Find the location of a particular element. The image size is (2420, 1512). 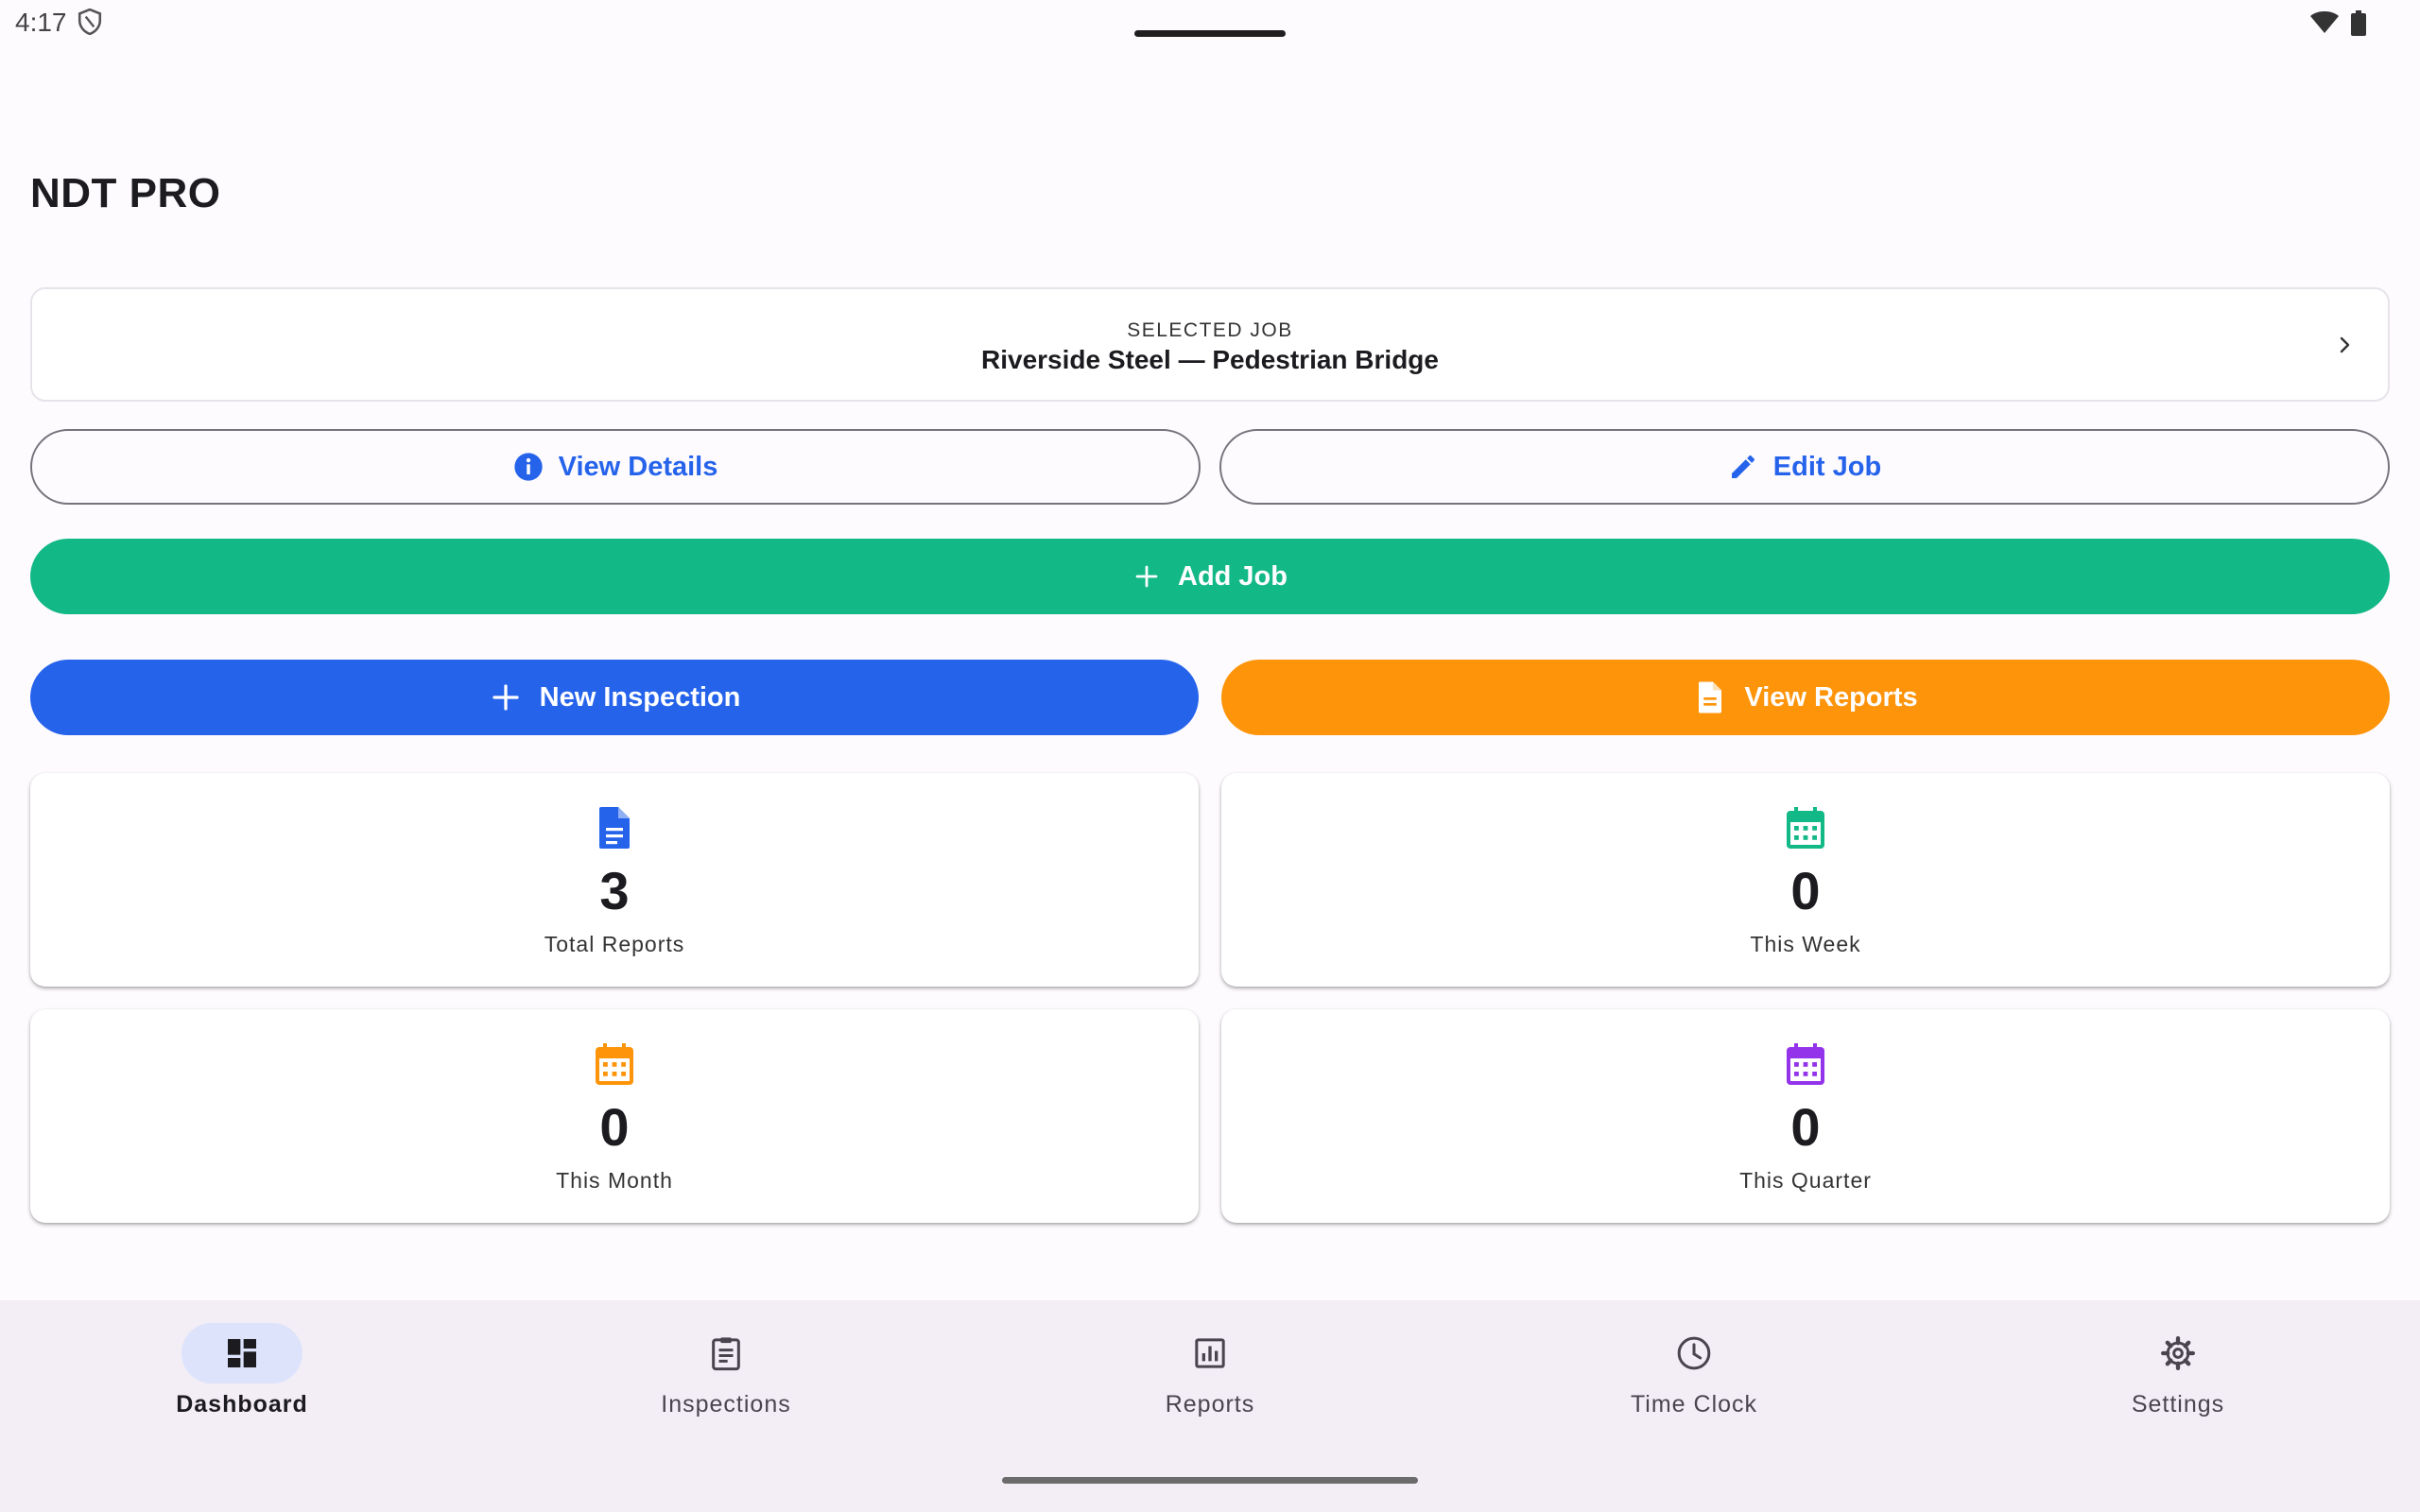

nav-label: Settings is located at coordinates (2178, 1404).